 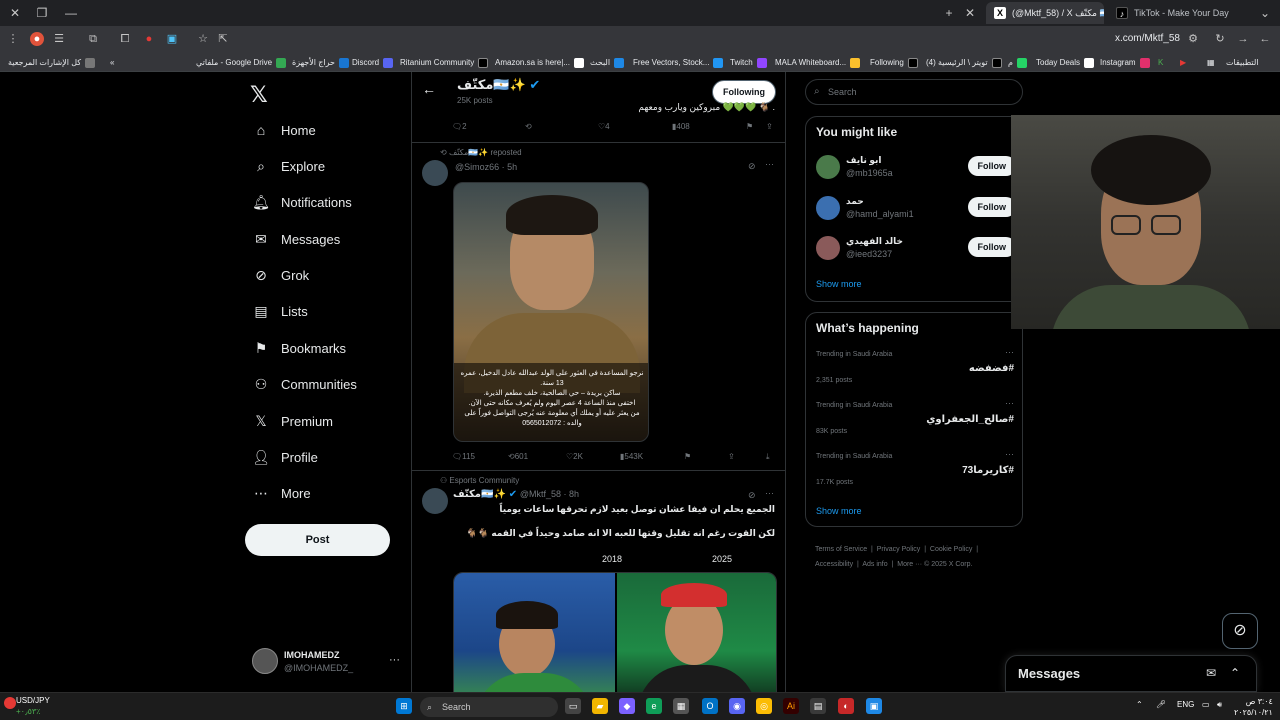 What do you see at coordinates (203, 39) in the screenshot?
I see `star-icon: ☆` at bounding box center [203, 39].